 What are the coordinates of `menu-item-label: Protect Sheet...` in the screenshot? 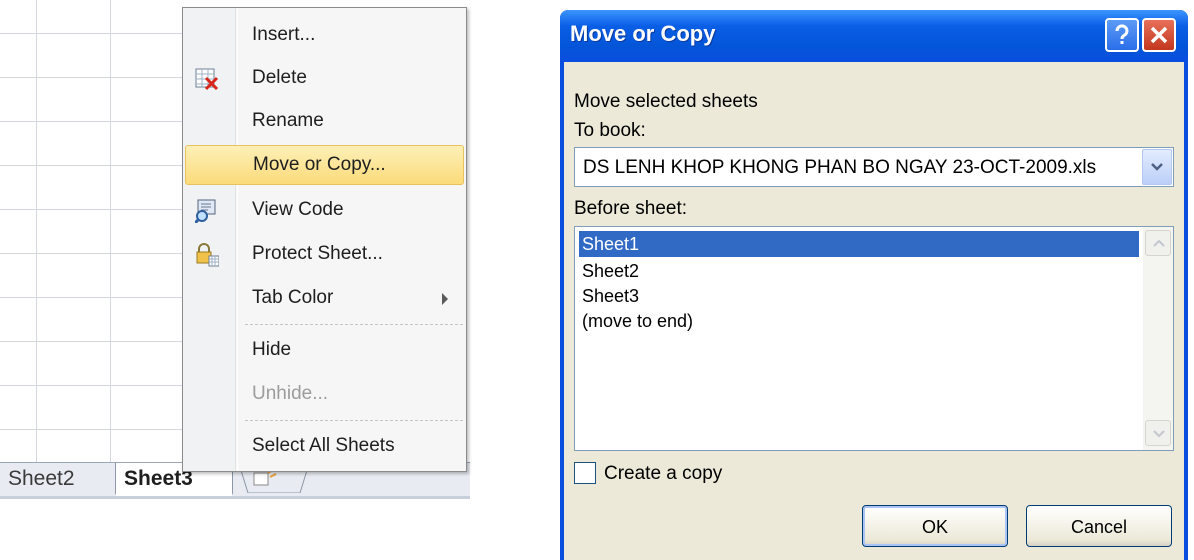 It's located at (317, 253).